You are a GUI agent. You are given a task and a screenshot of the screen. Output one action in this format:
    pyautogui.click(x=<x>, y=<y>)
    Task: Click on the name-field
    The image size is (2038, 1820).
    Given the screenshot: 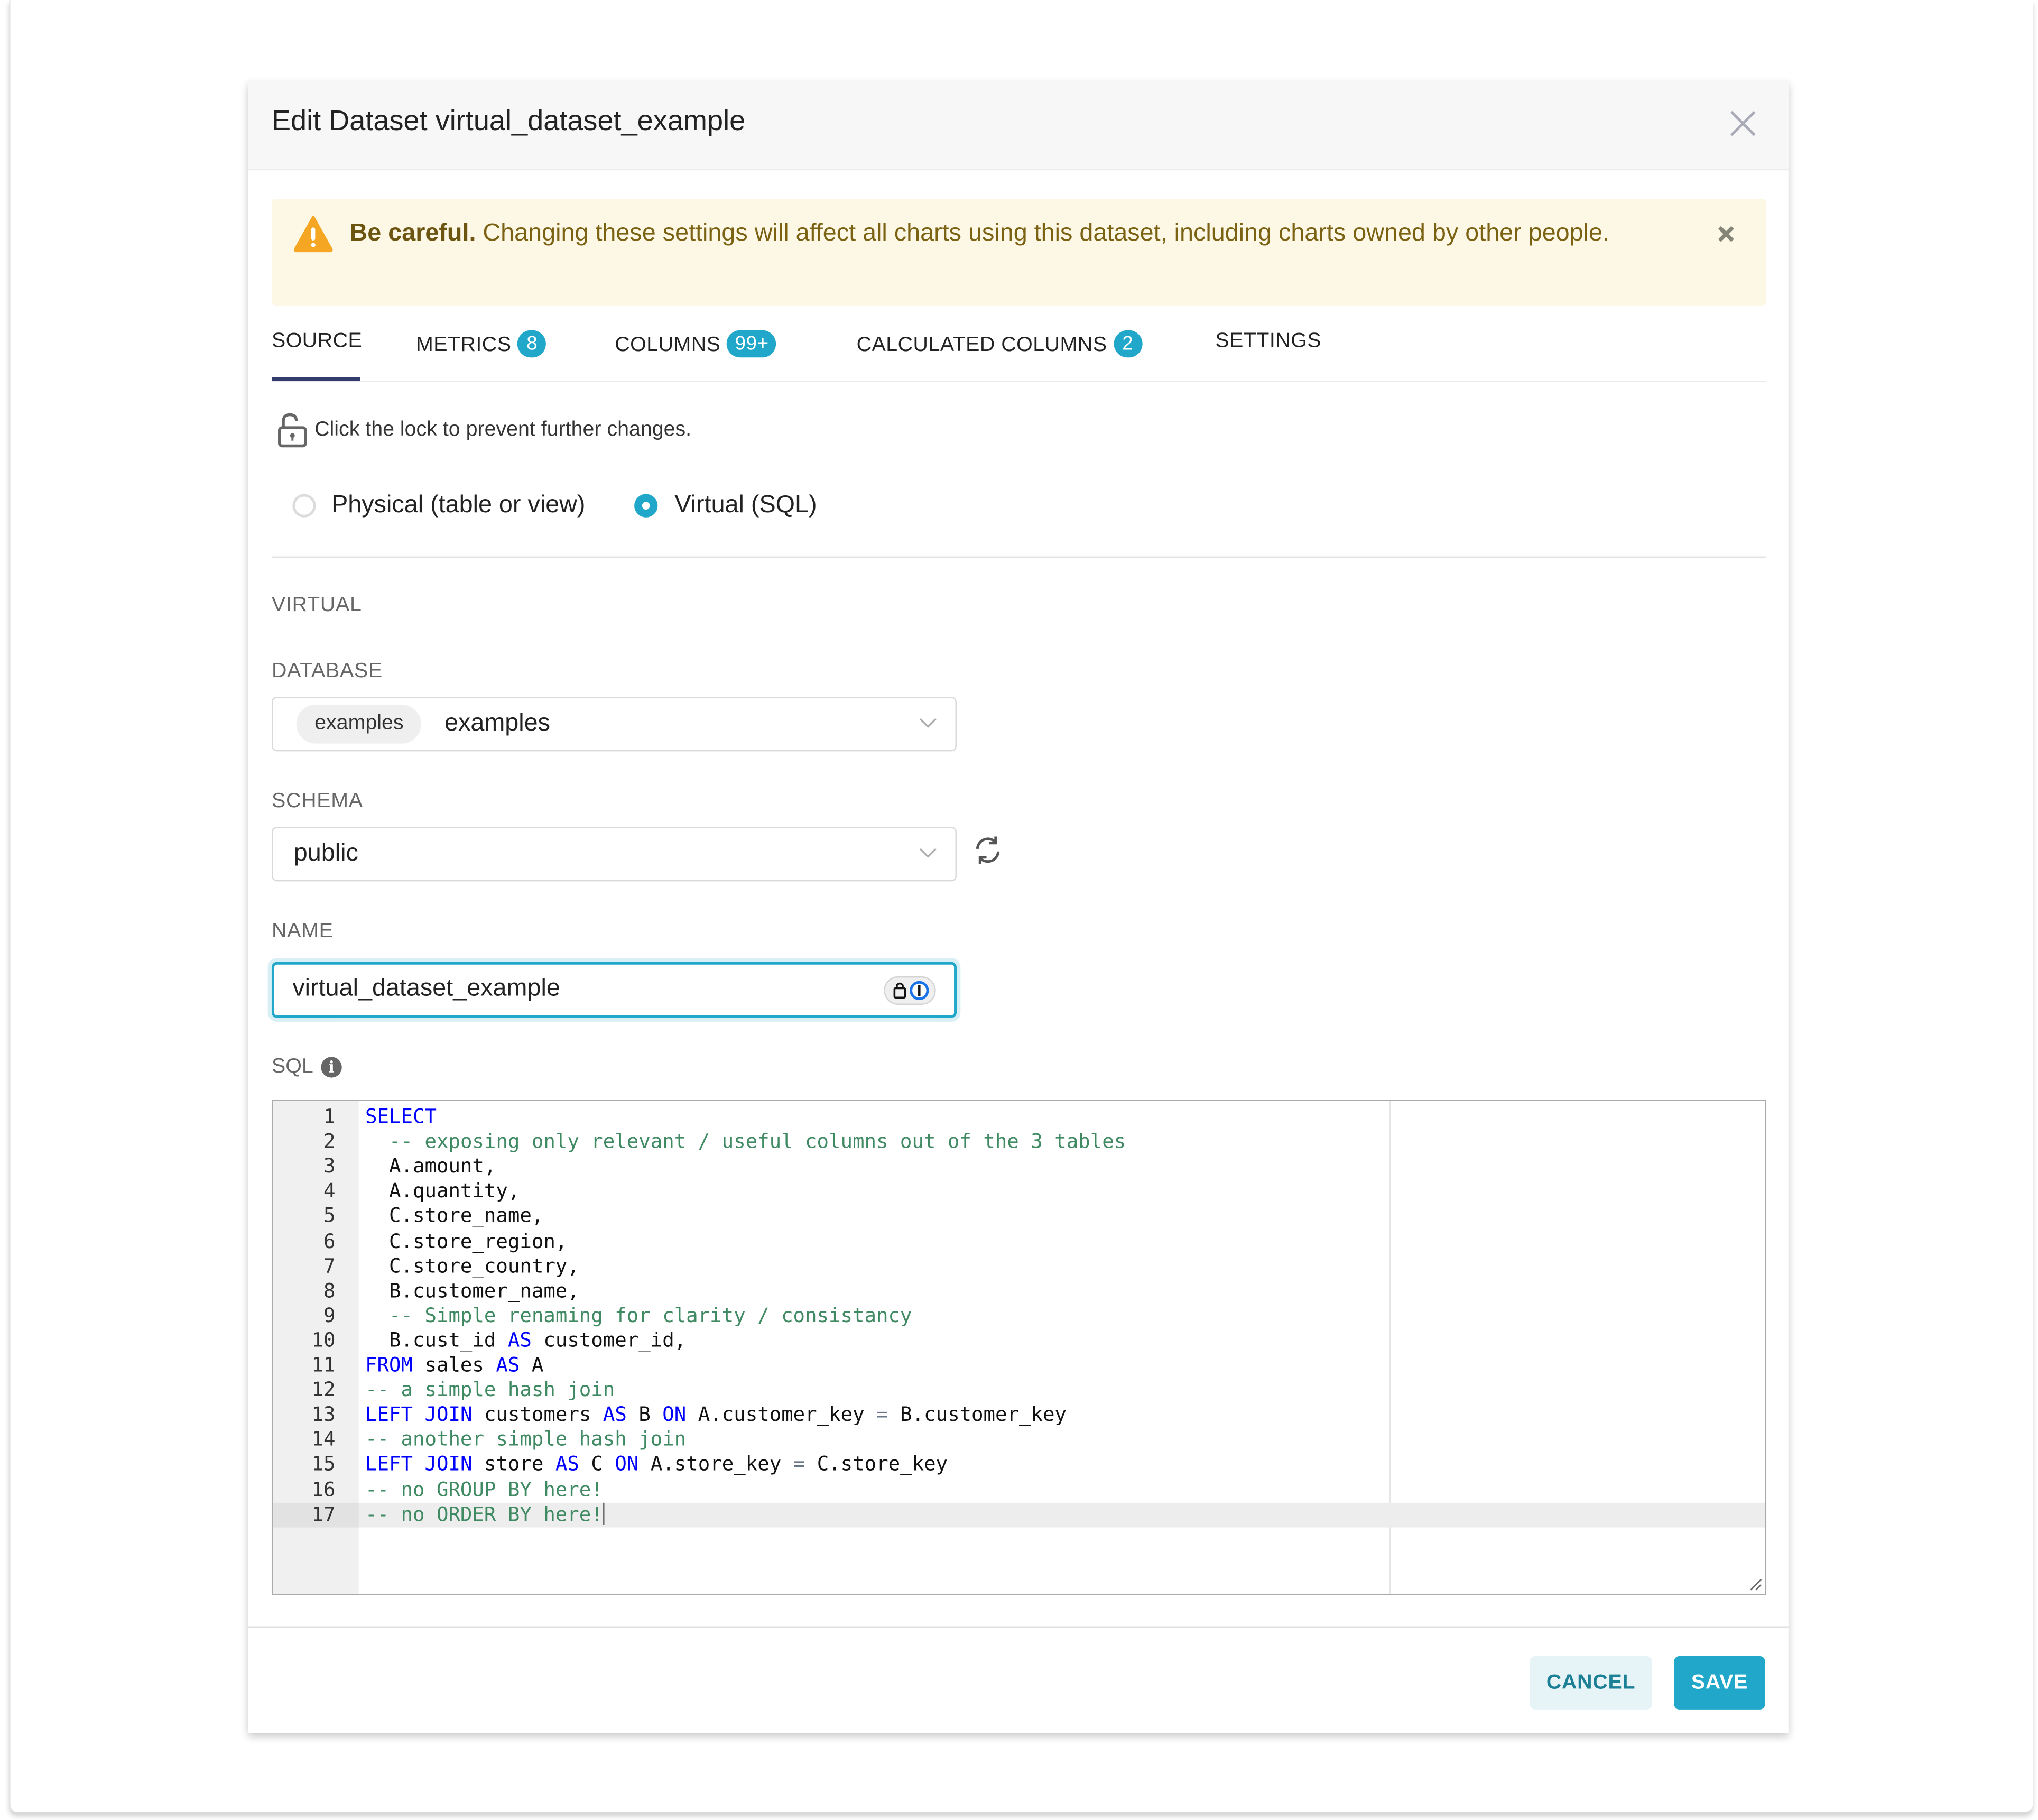 What is the action you would take?
    pyautogui.click(x=614, y=990)
    